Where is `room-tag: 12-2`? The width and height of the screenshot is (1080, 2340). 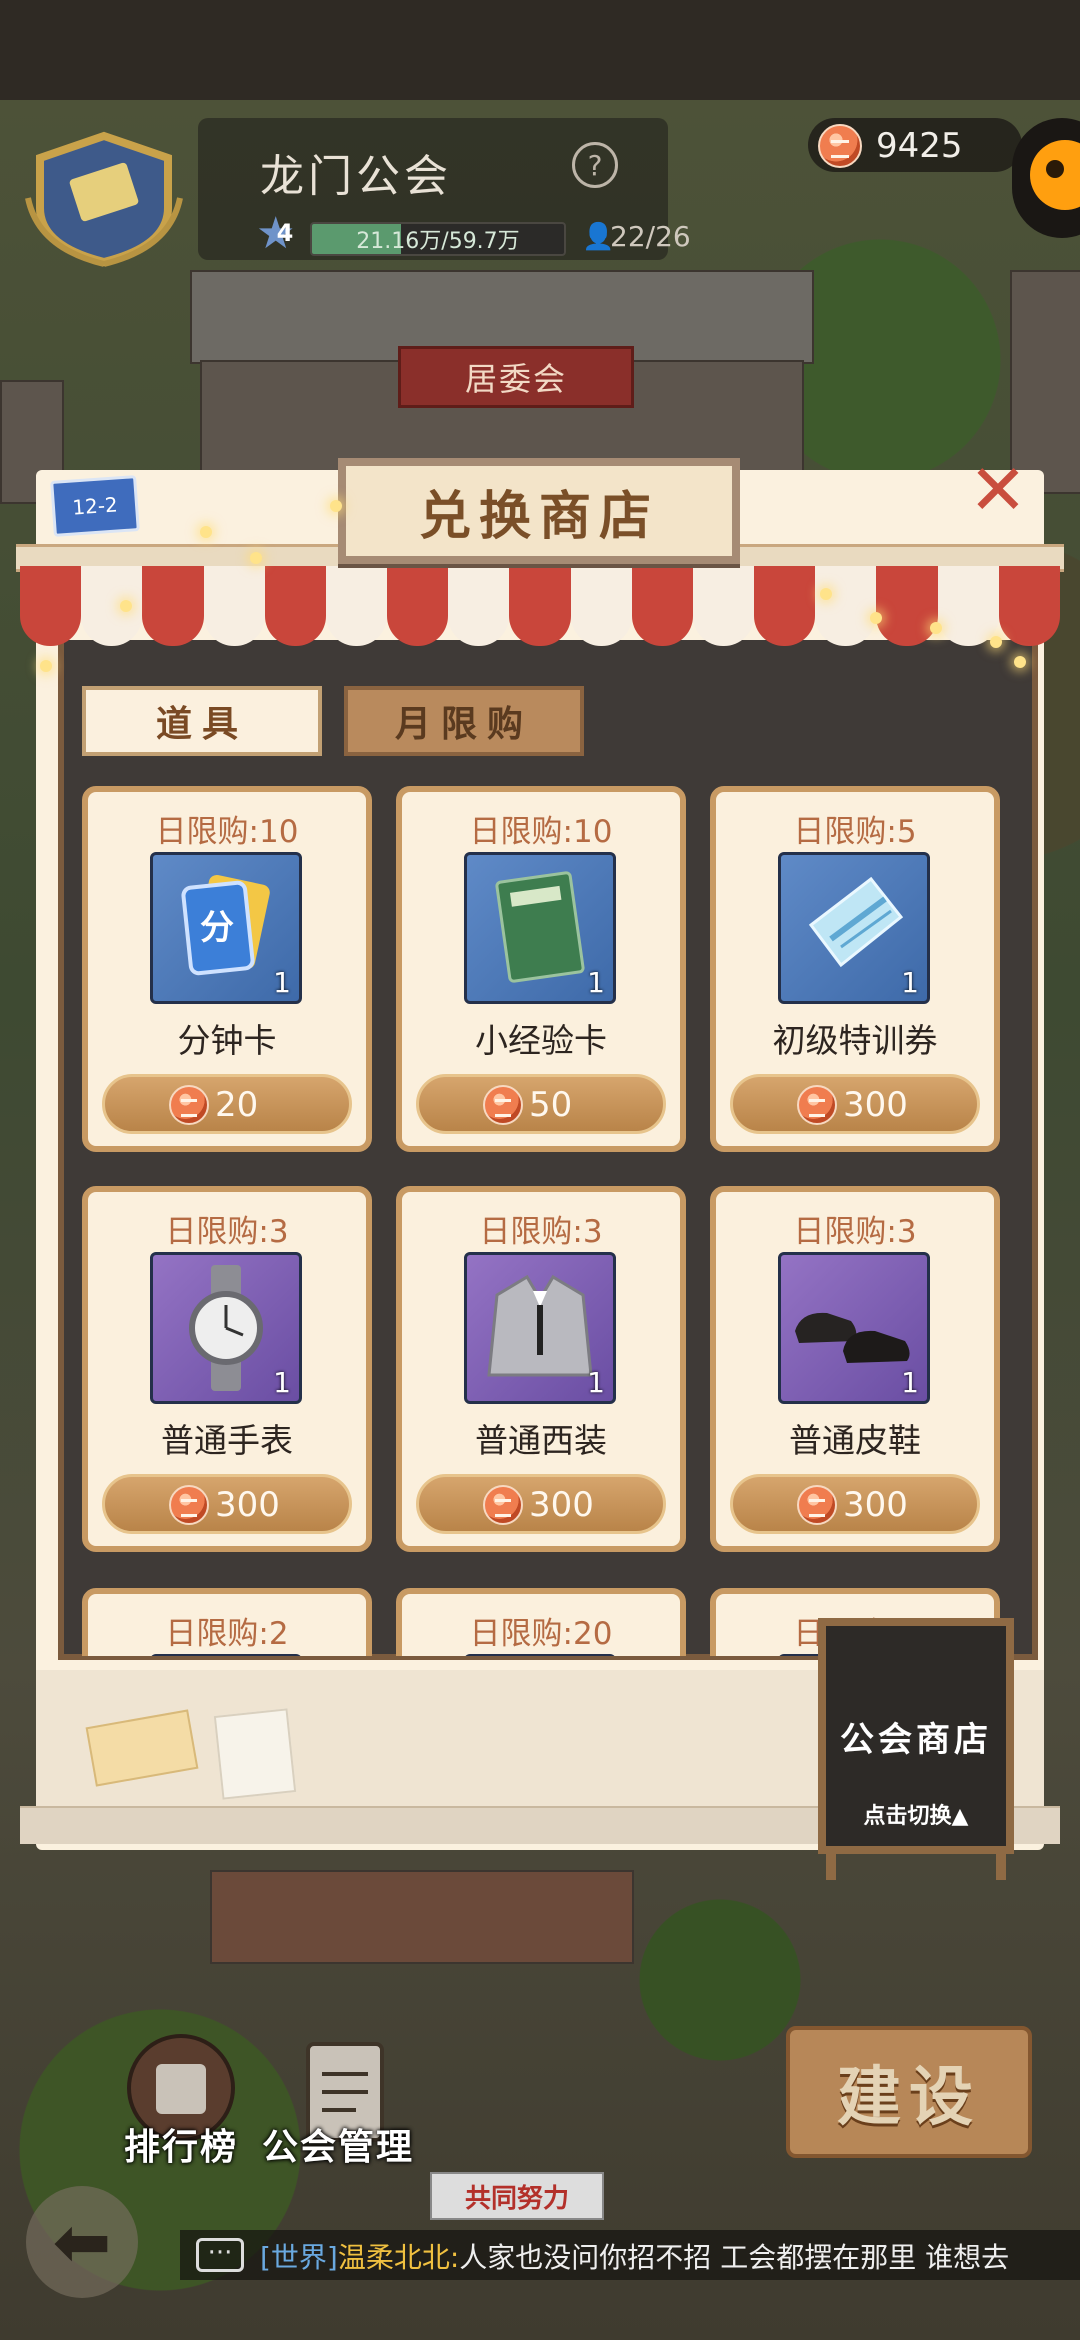
room-tag: 12-2 is located at coordinates (95, 506).